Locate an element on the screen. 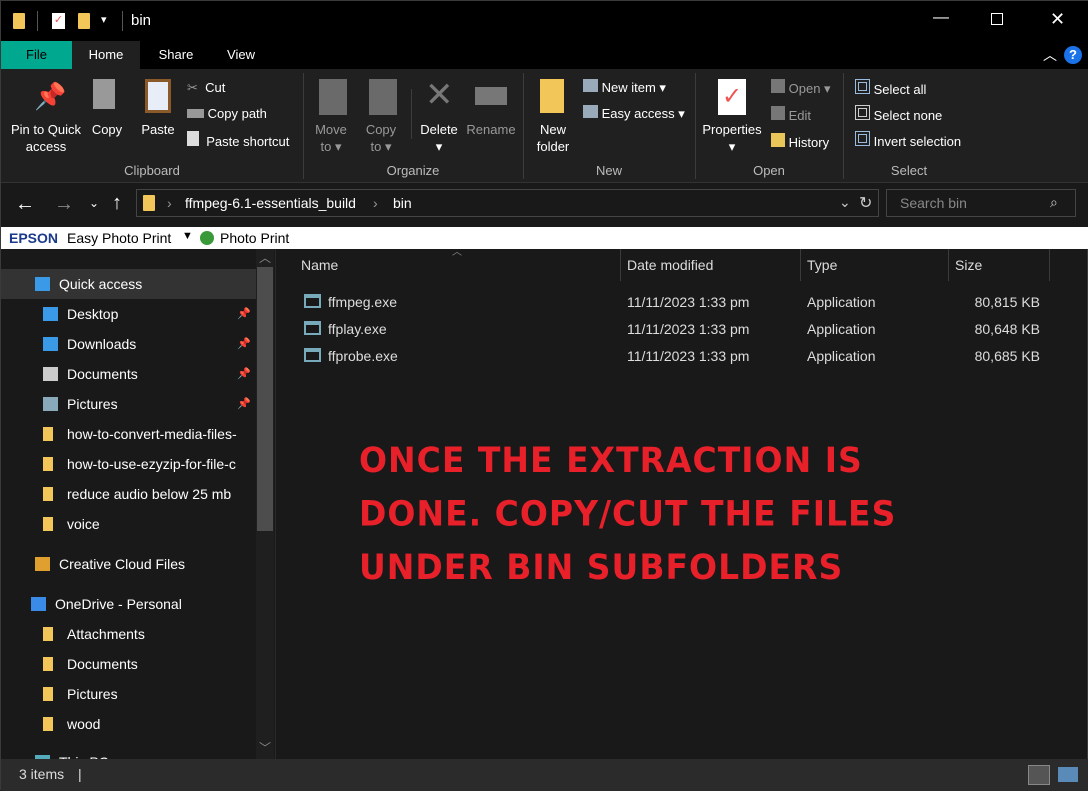 The width and height of the screenshot is (1088, 791). select-none-icon is located at coordinates (862, 112).